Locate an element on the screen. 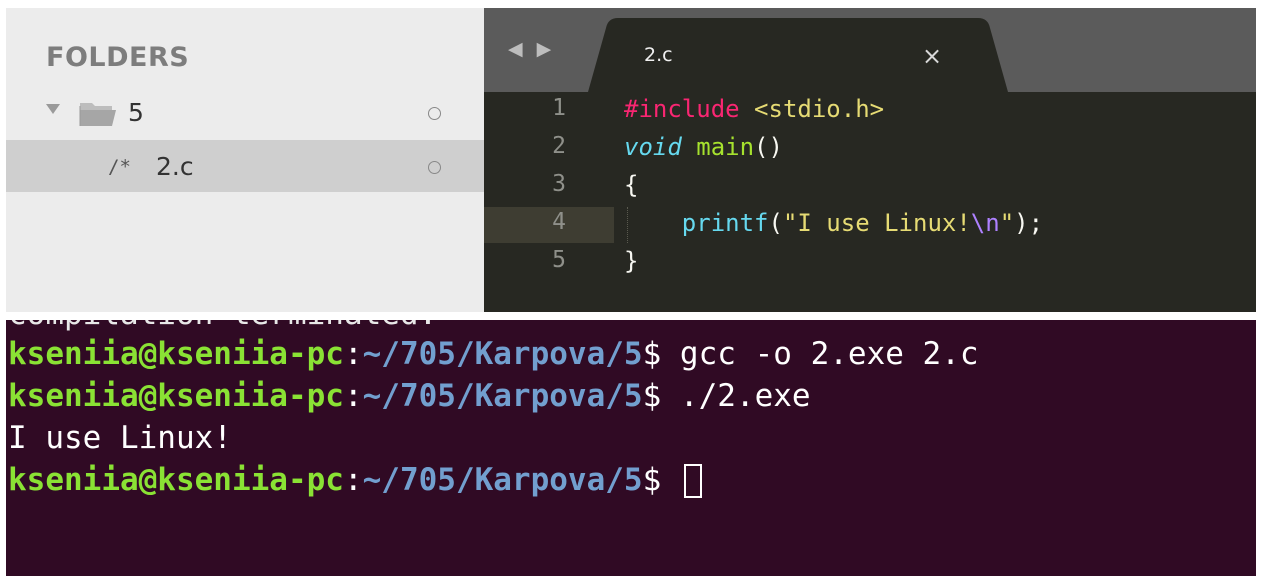 The width and height of the screenshot is (1262, 576). folder-label: 5 is located at coordinates (136, 112).